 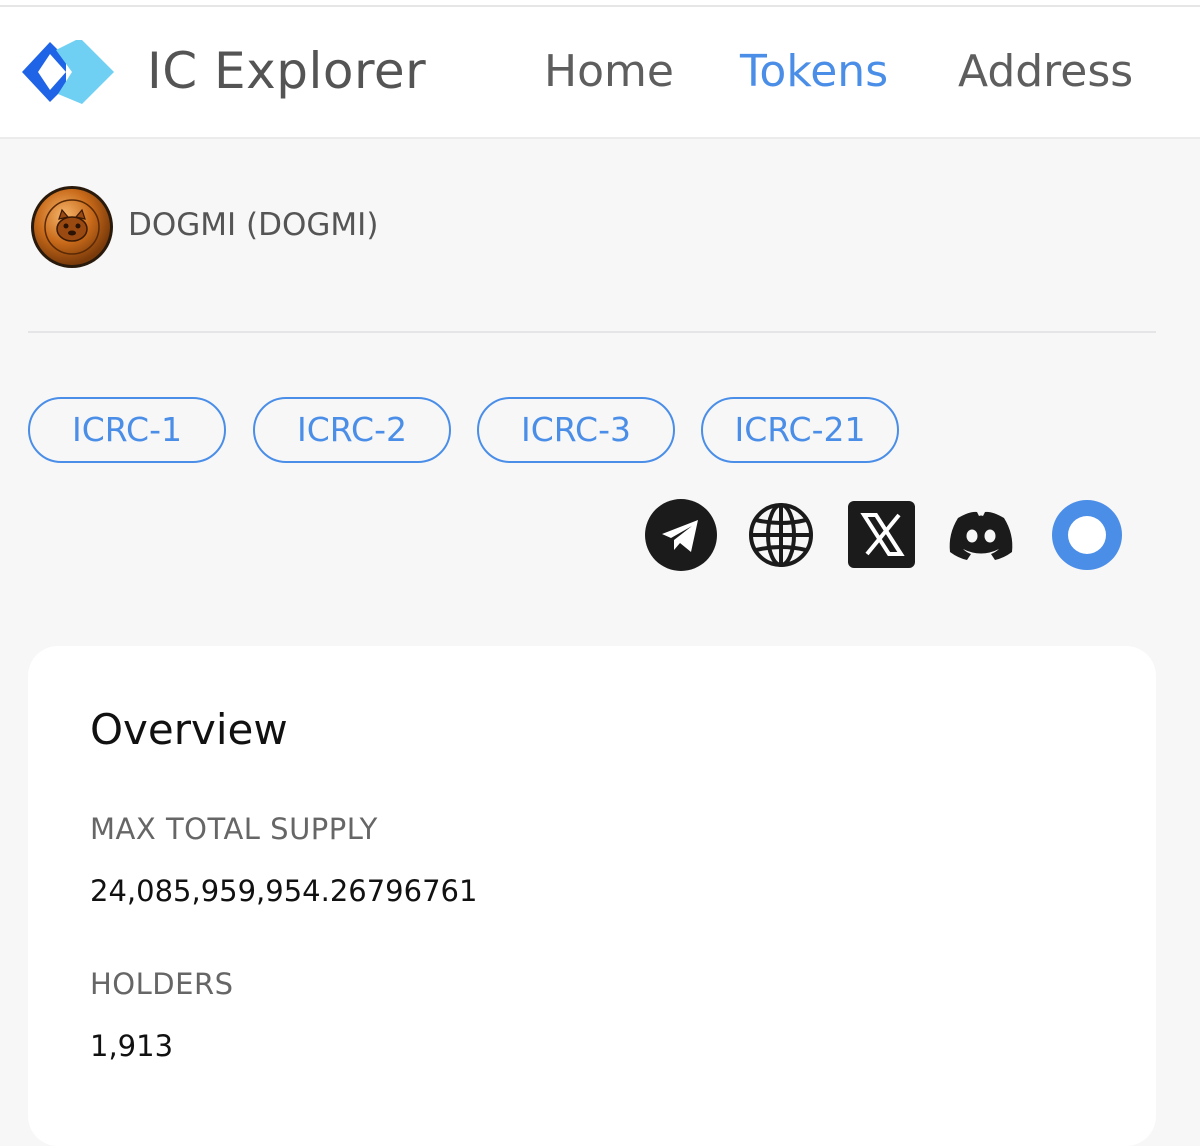 What do you see at coordinates (981, 535) in the screenshot?
I see `discord-icon` at bounding box center [981, 535].